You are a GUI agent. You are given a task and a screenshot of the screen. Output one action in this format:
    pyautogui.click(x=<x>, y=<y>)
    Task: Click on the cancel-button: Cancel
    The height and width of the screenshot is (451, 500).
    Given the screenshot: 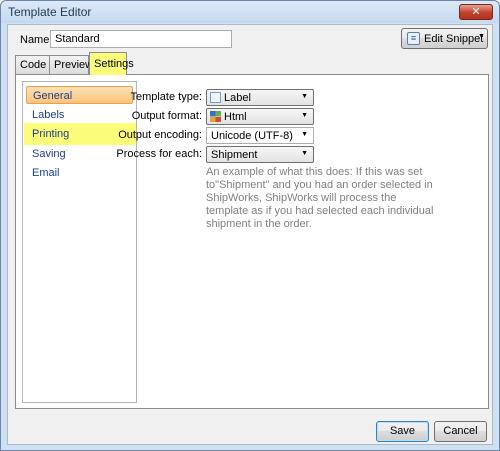 What is the action you would take?
    pyautogui.click(x=460, y=431)
    